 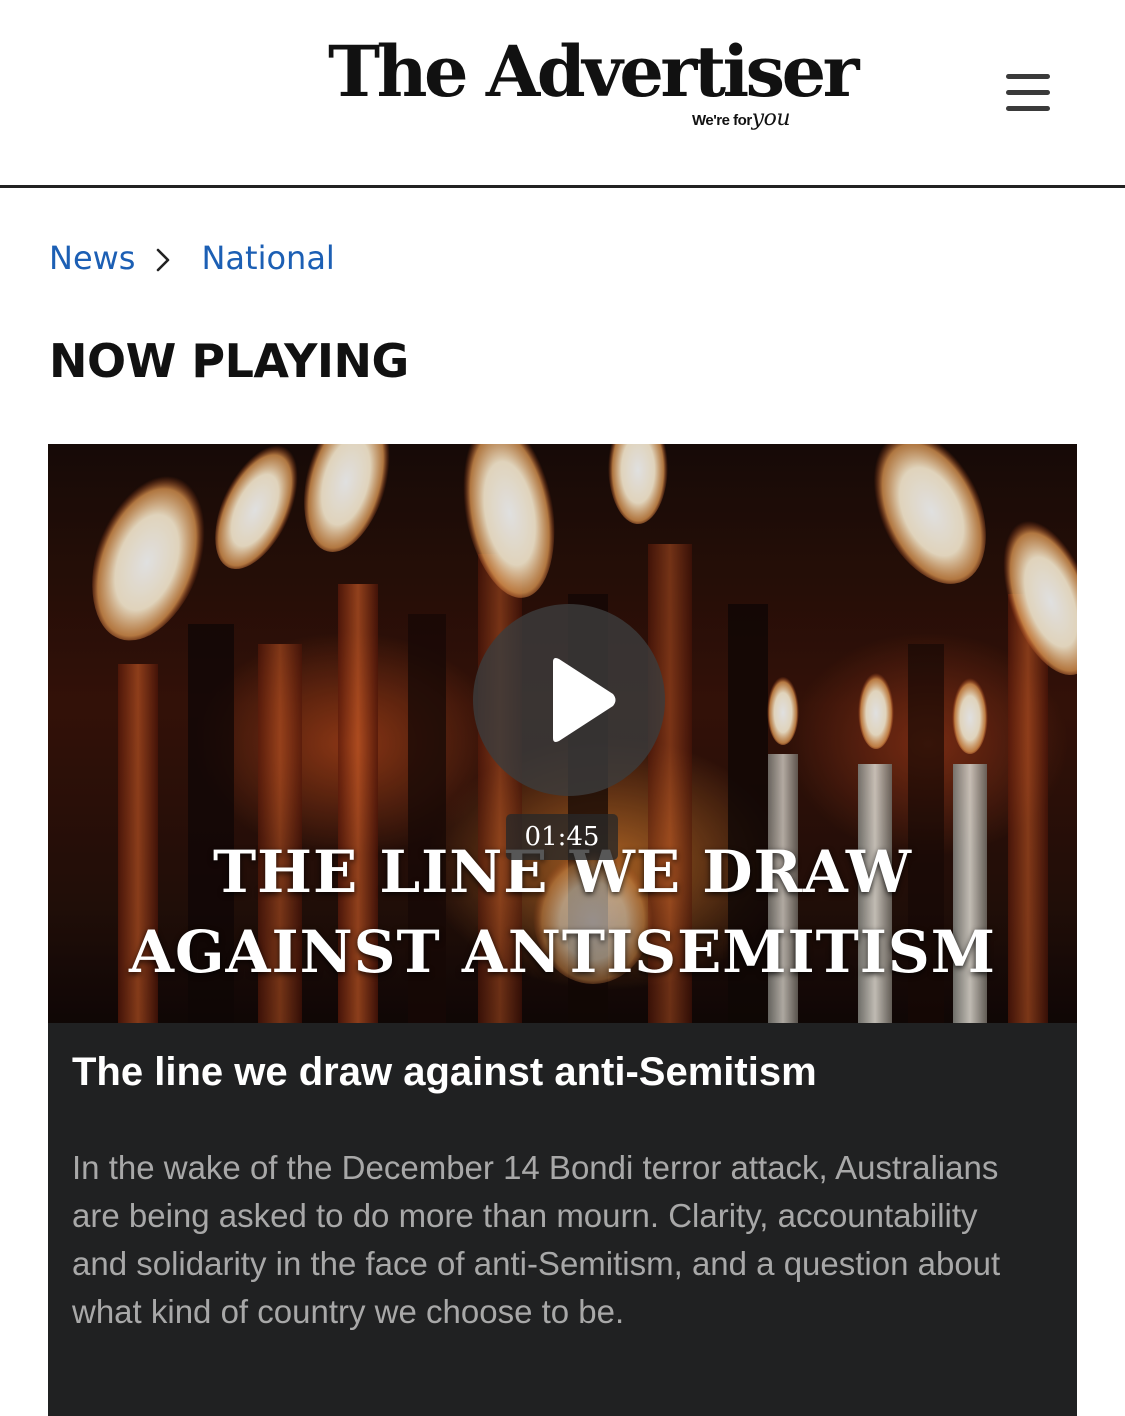 I want to click on site-header: The Advertiser We're foryou, so click(x=562, y=94).